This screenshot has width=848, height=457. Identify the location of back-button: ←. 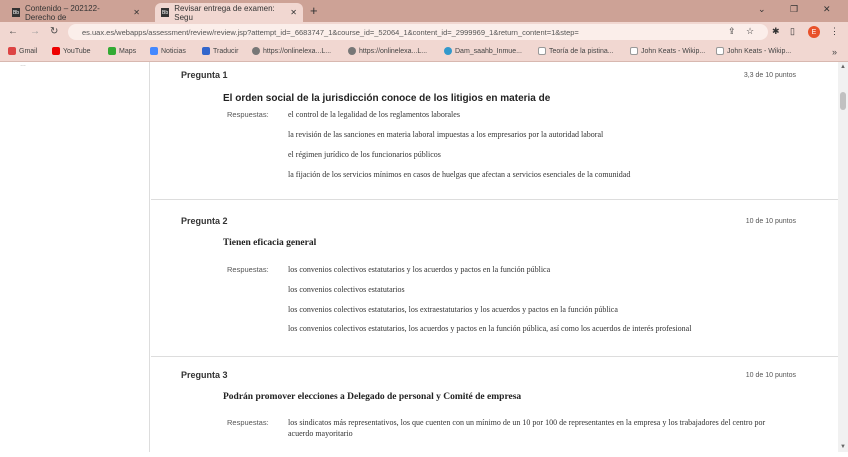
(13, 31).